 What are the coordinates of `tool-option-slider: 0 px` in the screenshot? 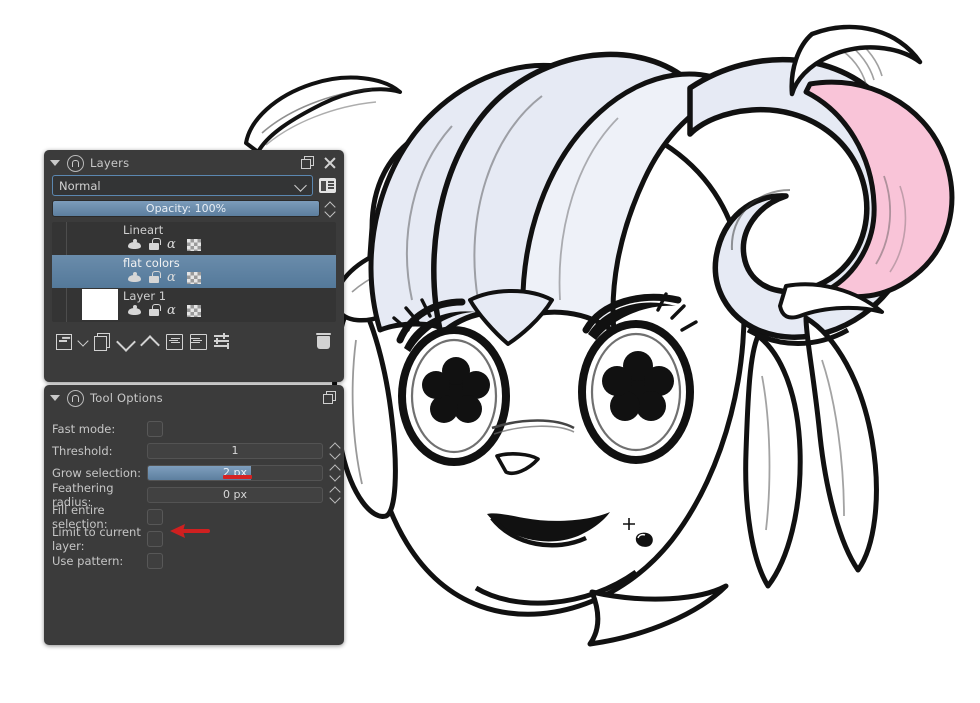 It's located at (235, 494).